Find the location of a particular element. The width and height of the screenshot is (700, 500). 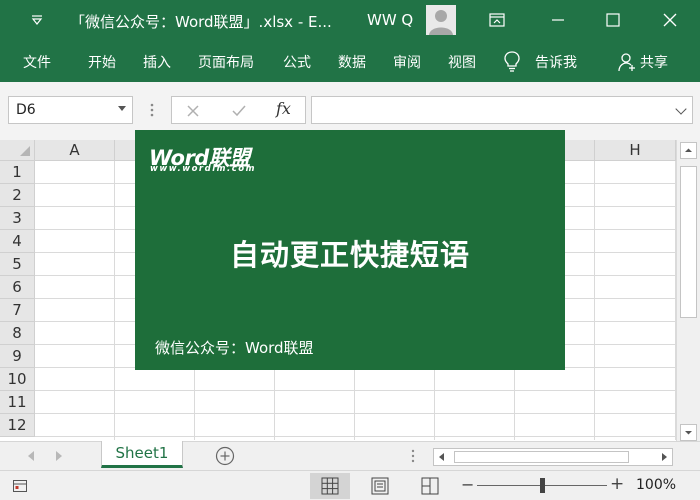

tab-page-layout: 页面布局 is located at coordinates (226, 62).